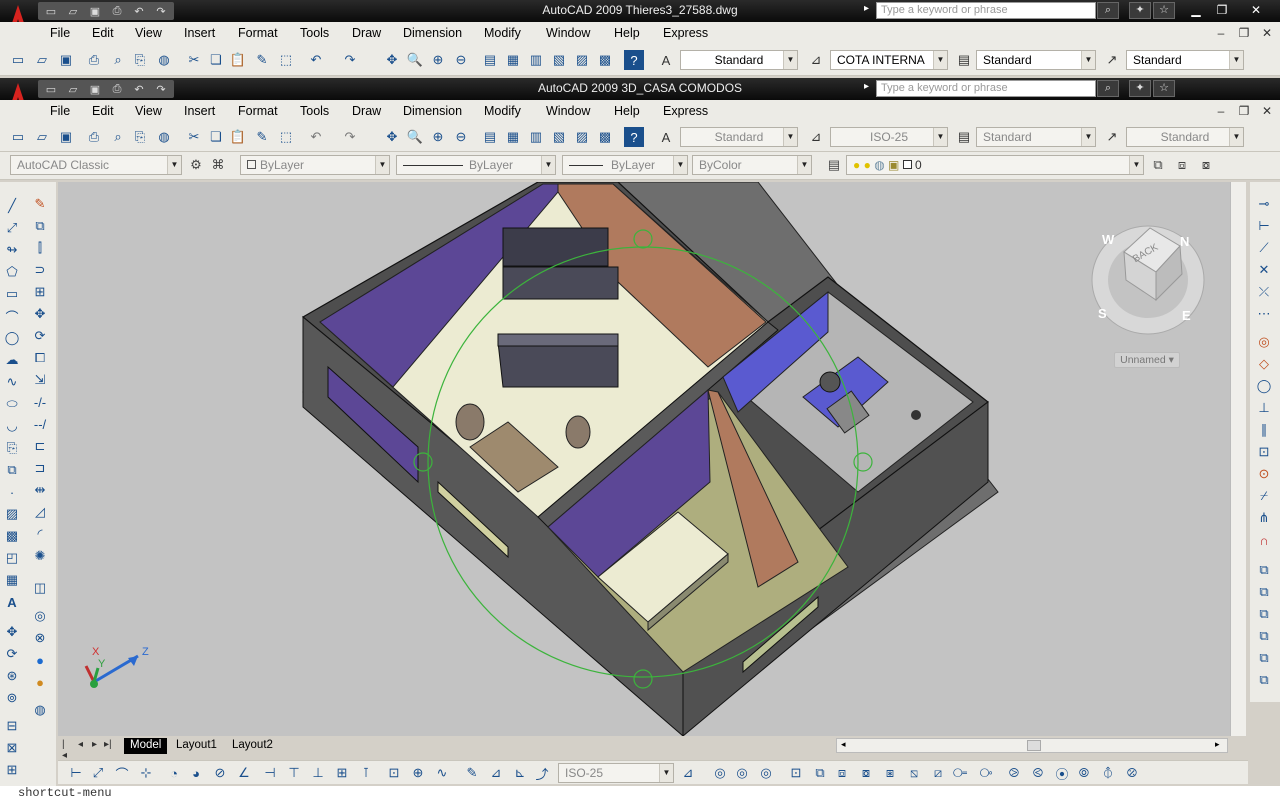 The width and height of the screenshot is (1280, 800). What do you see at coordinates (502, 33) in the screenshot?
I see `menu-modify: Modify` at bounding box center [502, 33].